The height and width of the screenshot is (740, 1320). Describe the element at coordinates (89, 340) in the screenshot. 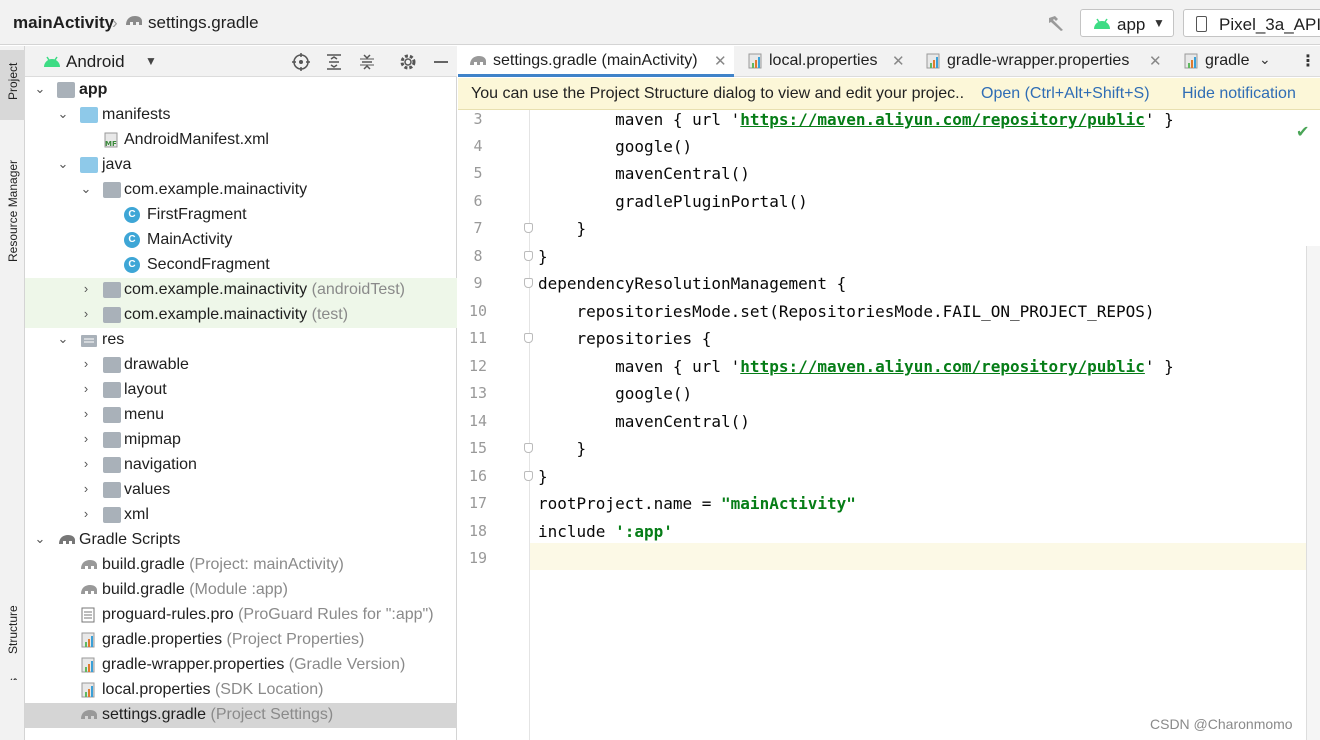

I see `resource-folder-icon` at that location.